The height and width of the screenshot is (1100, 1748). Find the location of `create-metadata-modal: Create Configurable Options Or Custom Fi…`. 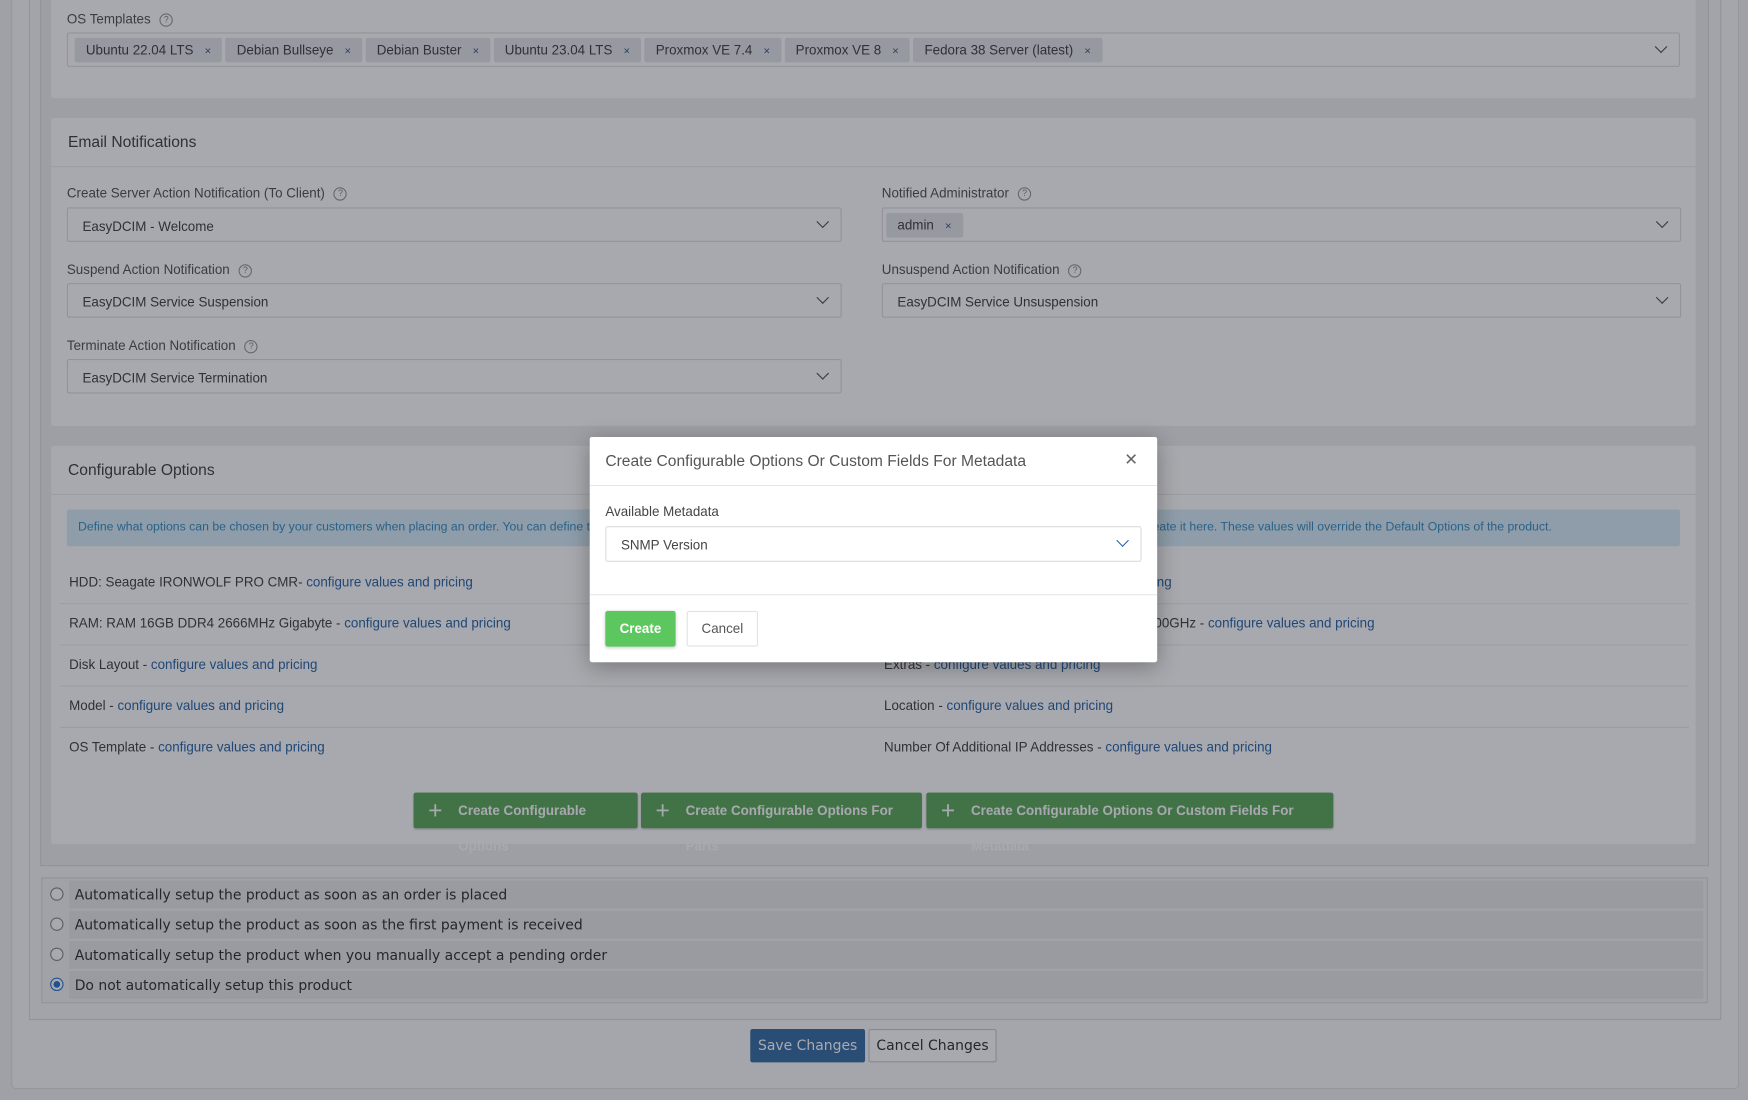

create-metadata-modal: Create Configurable Options Or Custom Fi… is located at coordinates (873, 550).